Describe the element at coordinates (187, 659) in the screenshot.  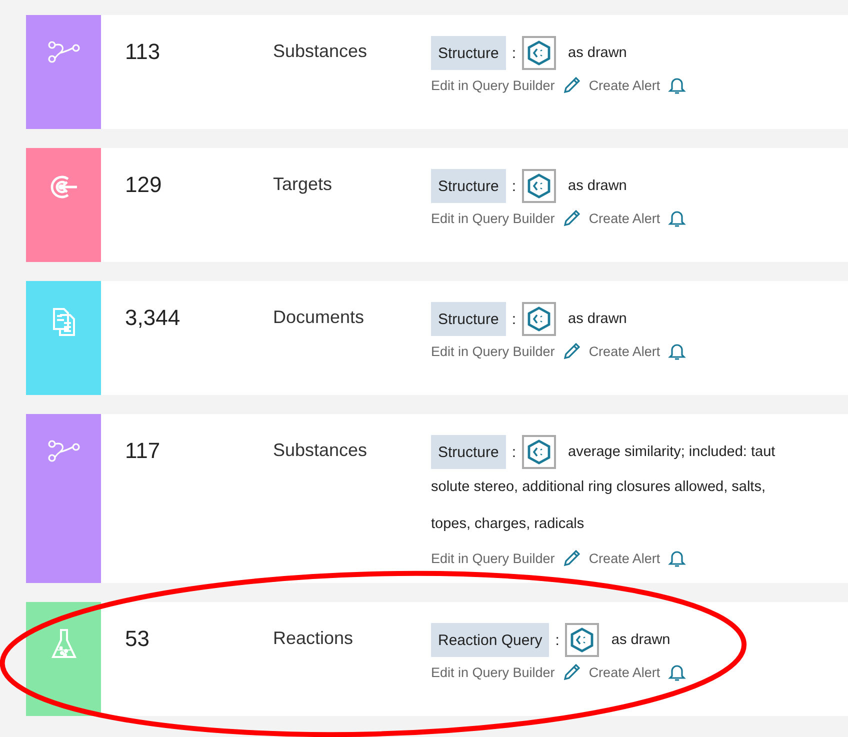
I see `result-count: 53` at that location.